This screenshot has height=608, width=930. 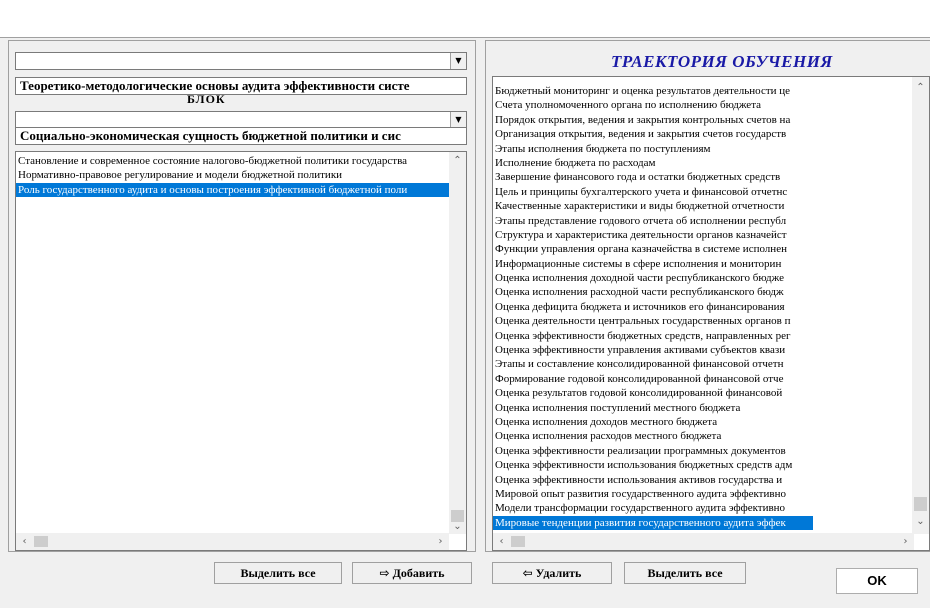 I want to click on ok-label: OK, so click(x=877, y=580).